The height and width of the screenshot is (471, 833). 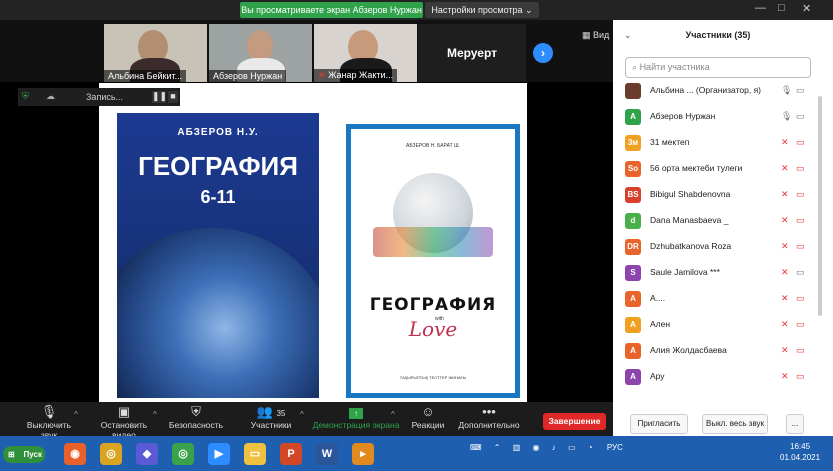 I want to click on view-options-button: Настройки просмотра ⌄, so click(x=482, y=10).